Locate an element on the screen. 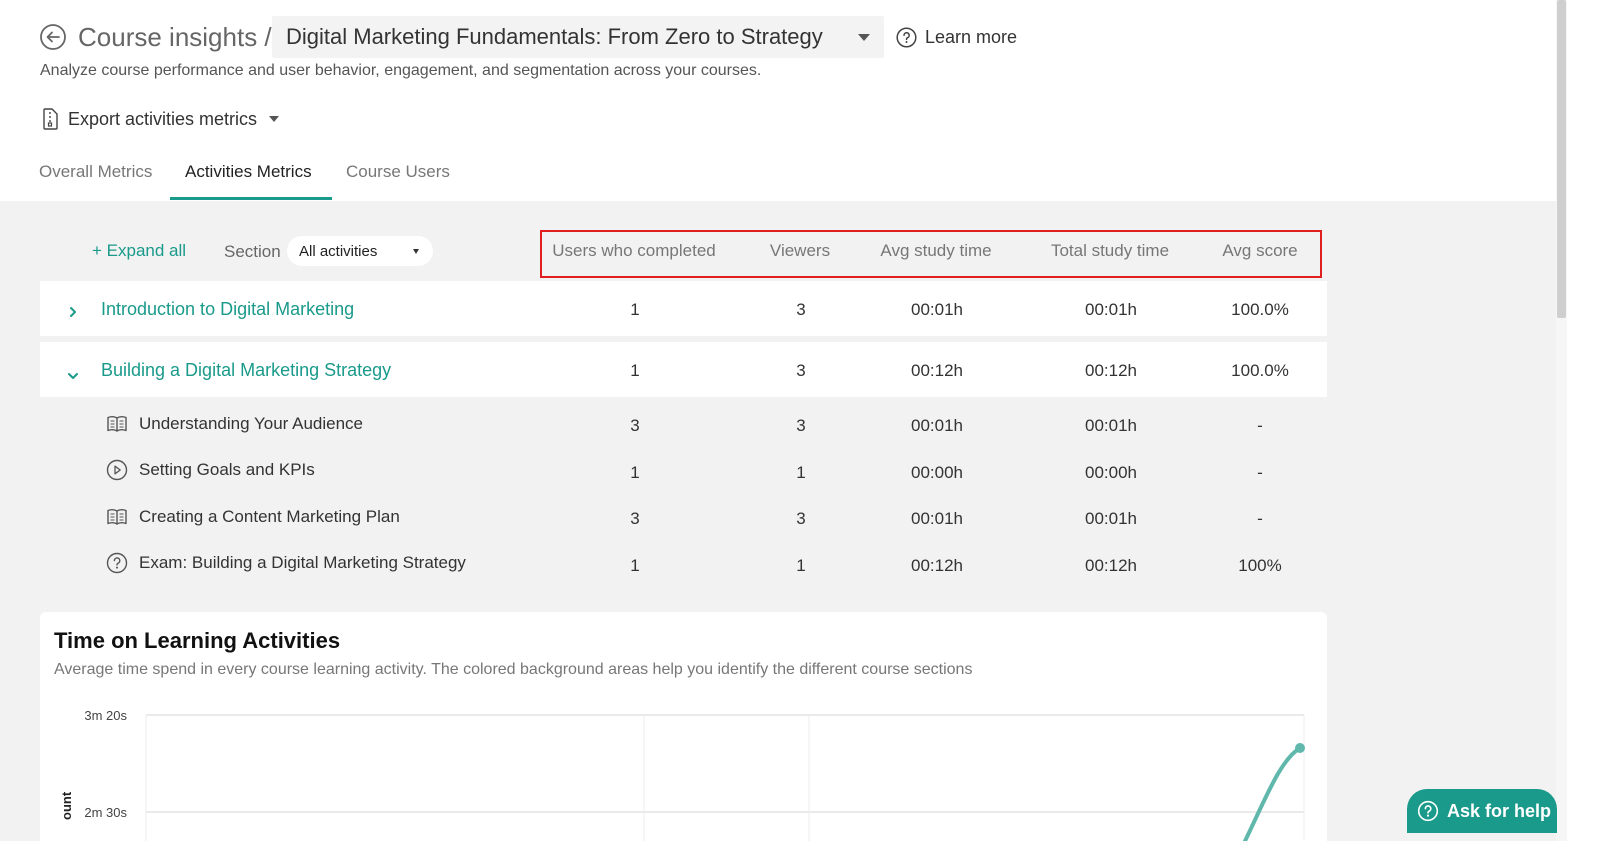 The image size is (1607, 852). section-total-study-time: 00:12h is located at coordinates (1111, 370).